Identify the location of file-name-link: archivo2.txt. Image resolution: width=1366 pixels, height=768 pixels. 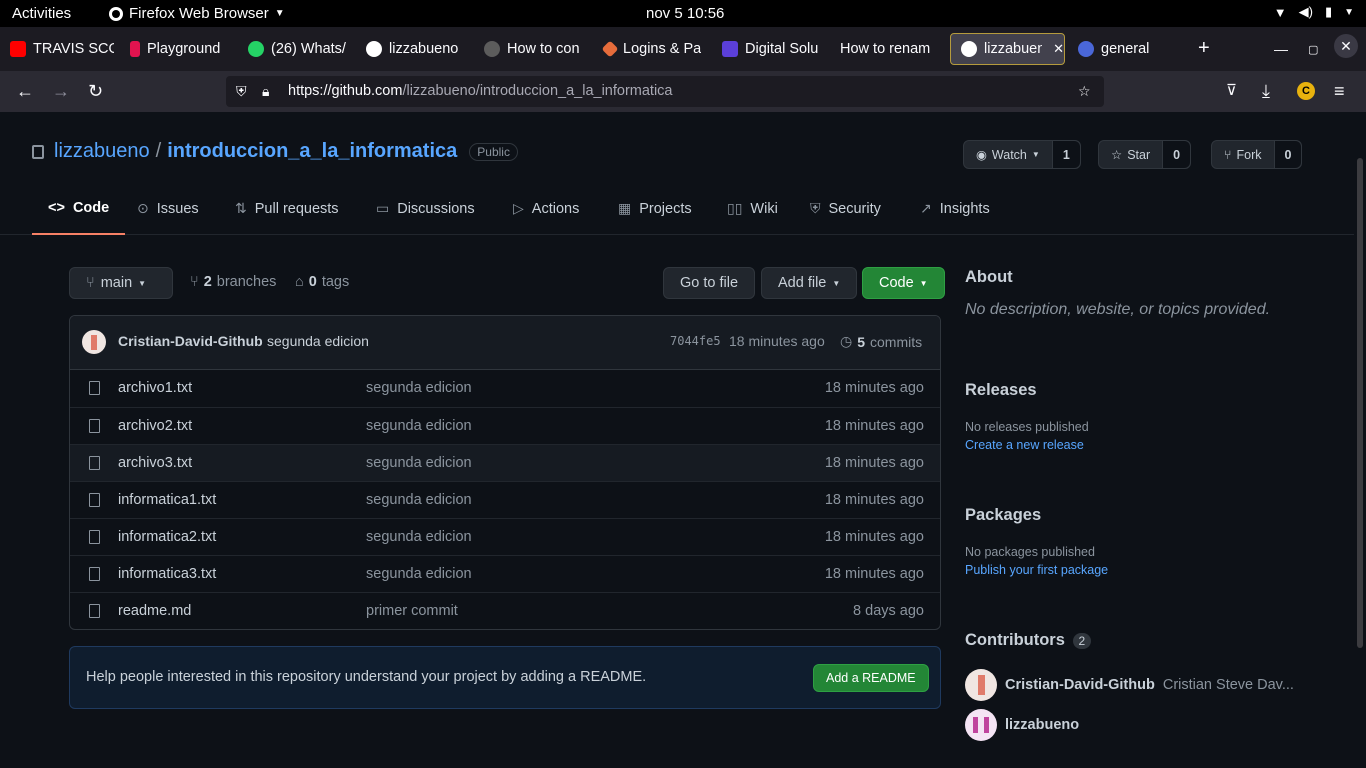
(155, 426).